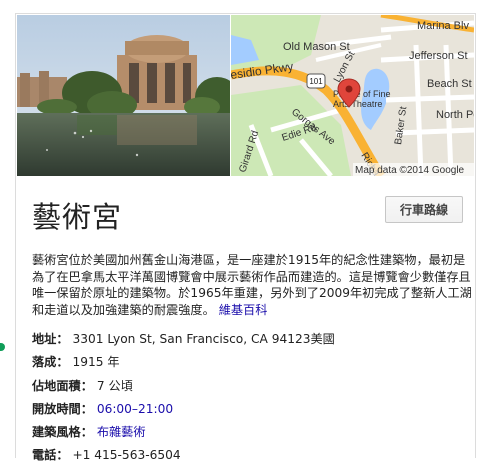 The image size is (495, 468). Describe the element at coordinates (126, 455) in the screenshot. I see `fact-value: +1 415-563-6504` at that location.